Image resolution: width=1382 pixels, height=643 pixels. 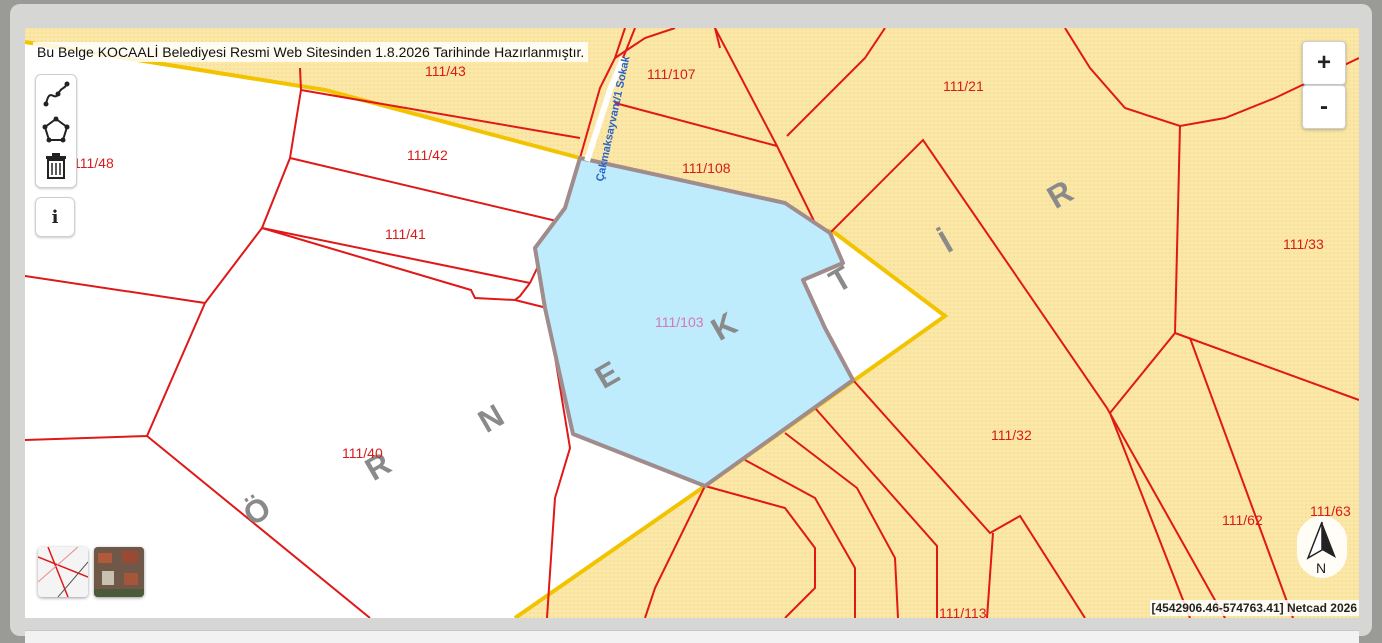 I want to click on parcel-label: 111/32, so click(x=1011, y=435).